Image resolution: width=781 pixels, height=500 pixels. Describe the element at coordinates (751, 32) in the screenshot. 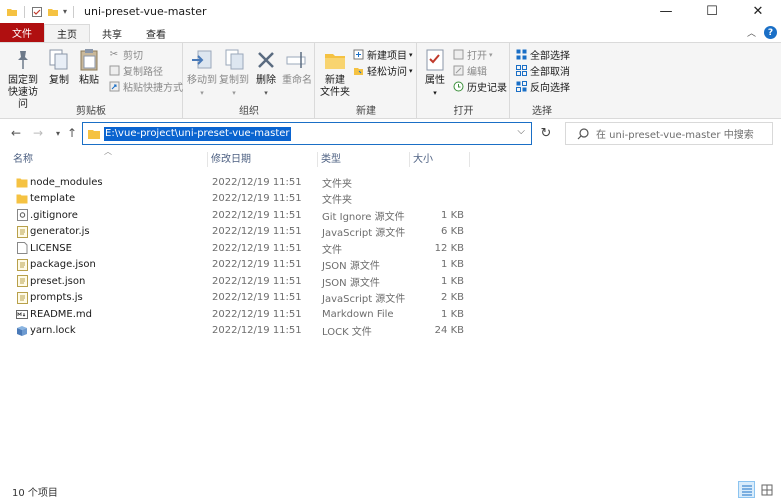

I see `collapse-ribbon-icon: ︿` at that location.